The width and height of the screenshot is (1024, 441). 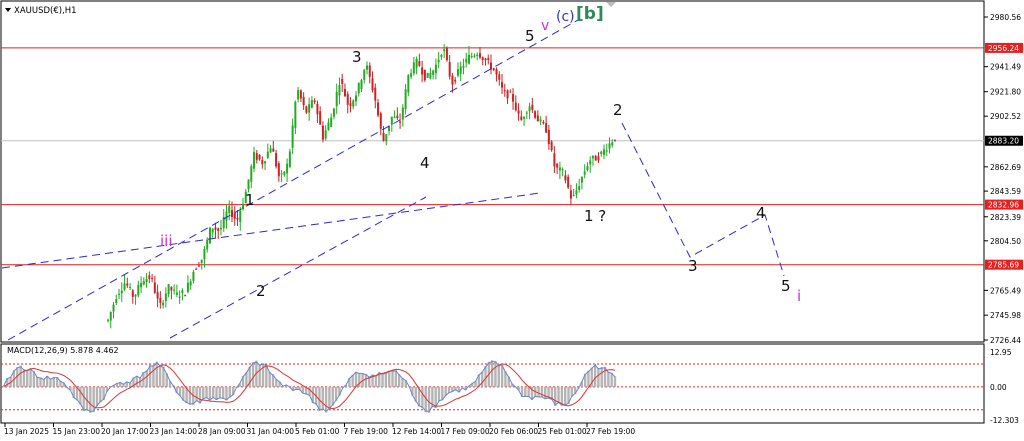 What do you see at coordinates (1005, 191) in the screenshot?
I see `price-tick-label: 2843.59` at bounding box center [1005, 191].